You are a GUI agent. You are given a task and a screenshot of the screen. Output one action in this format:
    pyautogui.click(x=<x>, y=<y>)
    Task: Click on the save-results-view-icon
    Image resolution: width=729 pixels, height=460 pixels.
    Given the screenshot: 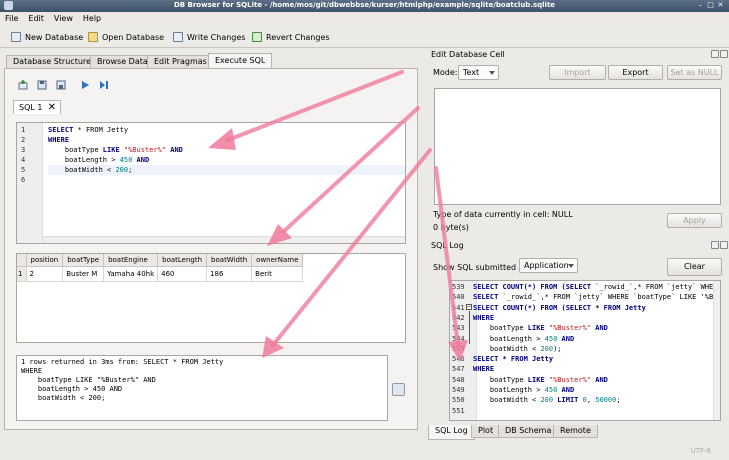 What is the action you would take?
    pyautogui.click(x=398, y=389)
    